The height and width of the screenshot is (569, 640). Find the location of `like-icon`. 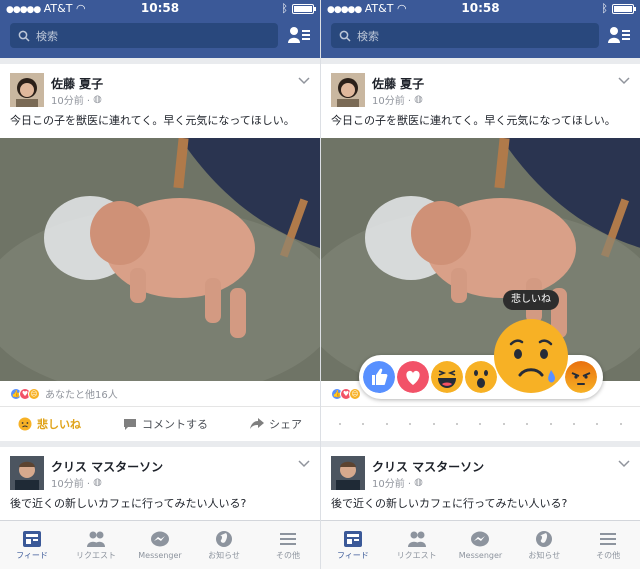

like-icon is located at coordinates (379, 377).